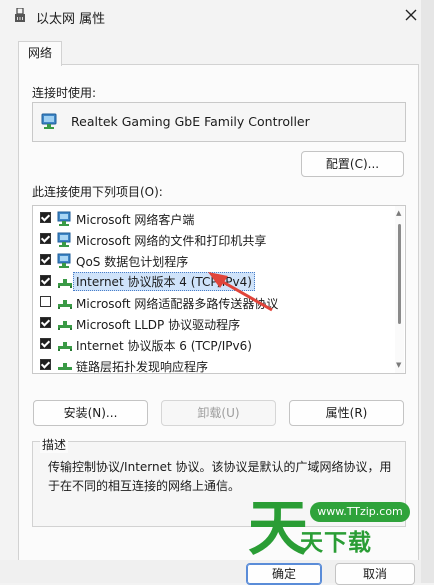 The image size is (434, 585). I want to click on list-item-label: Microsoft 网络的文件和打印机共享, so click(171, 241).